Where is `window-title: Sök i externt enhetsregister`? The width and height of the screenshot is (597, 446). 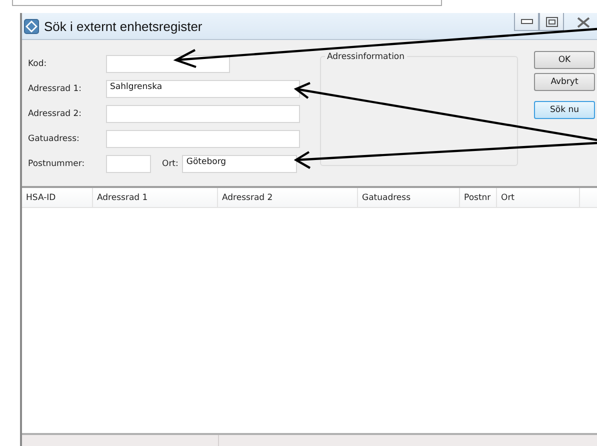 window-title: Sök i externt enhetsregister is located at coordinates (123, 26).